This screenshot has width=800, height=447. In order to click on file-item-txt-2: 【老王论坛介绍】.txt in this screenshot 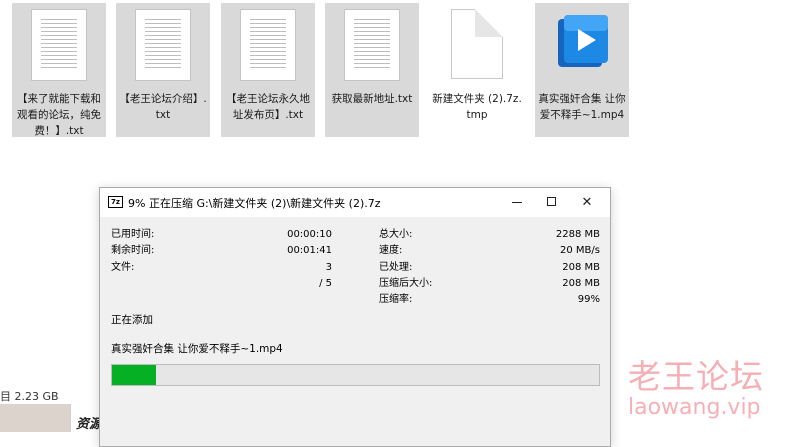, I will do `click(163, 70)`.